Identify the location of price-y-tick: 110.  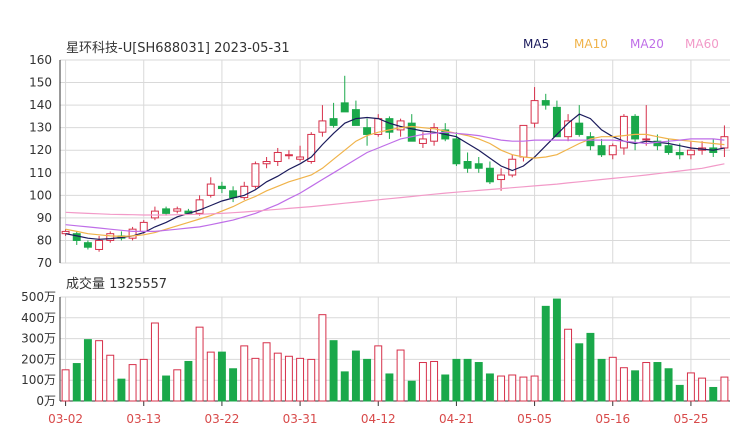
(40, 173).